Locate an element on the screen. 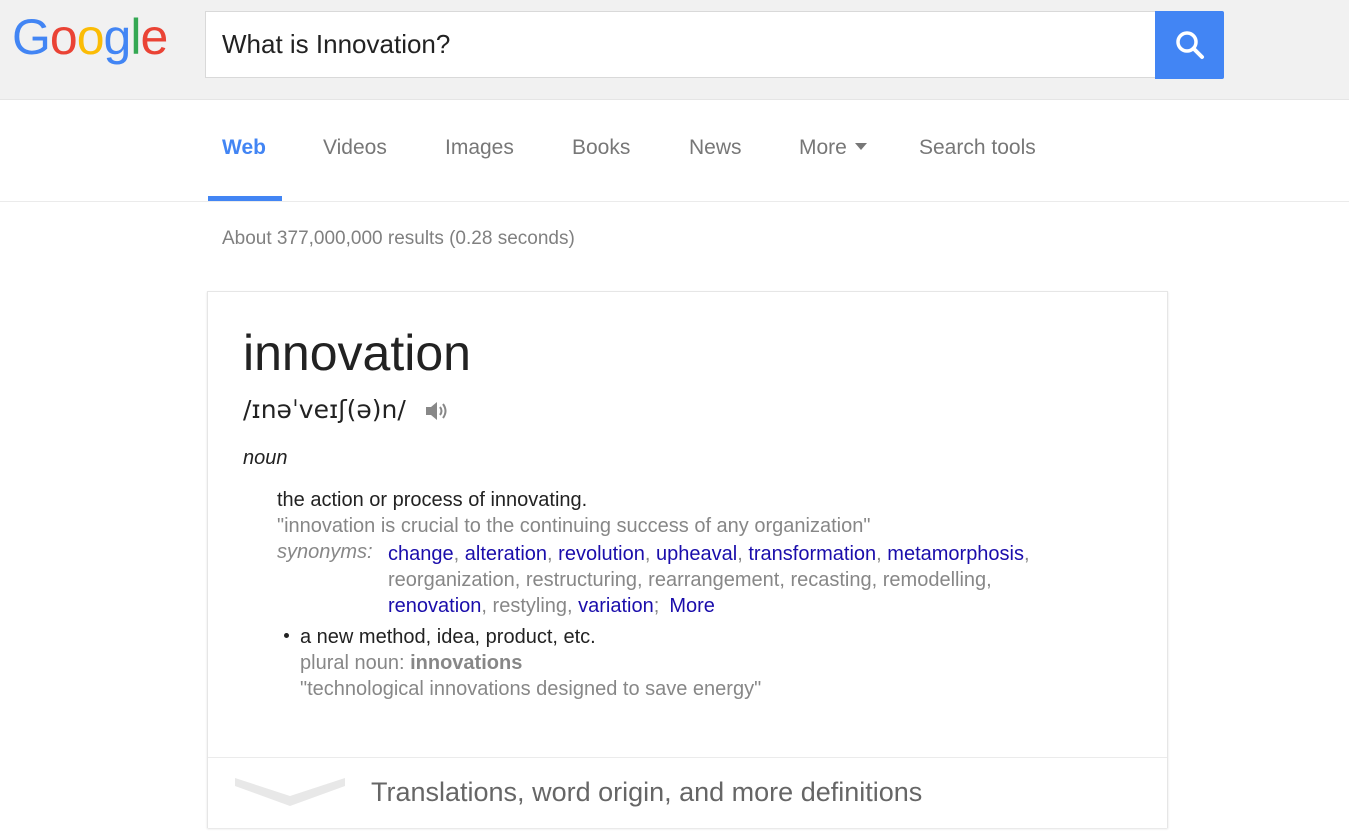 The image size is (1349, 833). synonym-link: alteration is located at coordinates (506, 554).